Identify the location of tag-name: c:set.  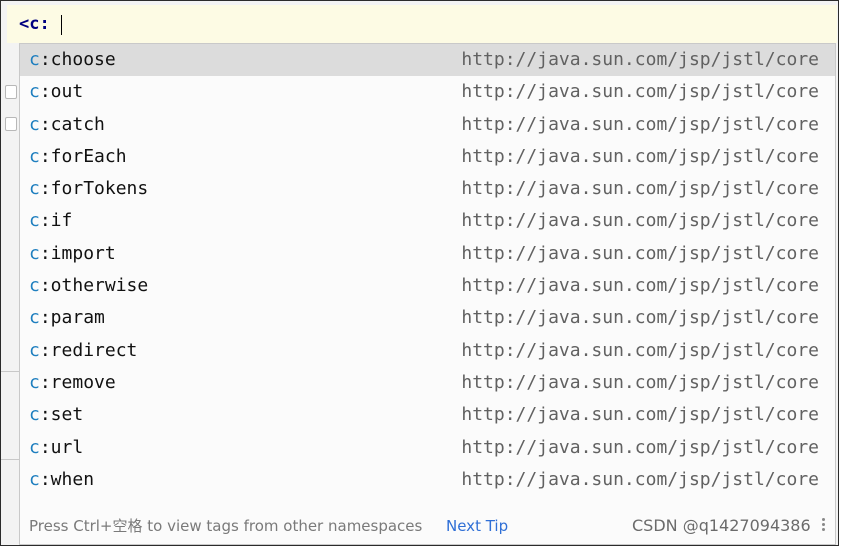
(56, 415).